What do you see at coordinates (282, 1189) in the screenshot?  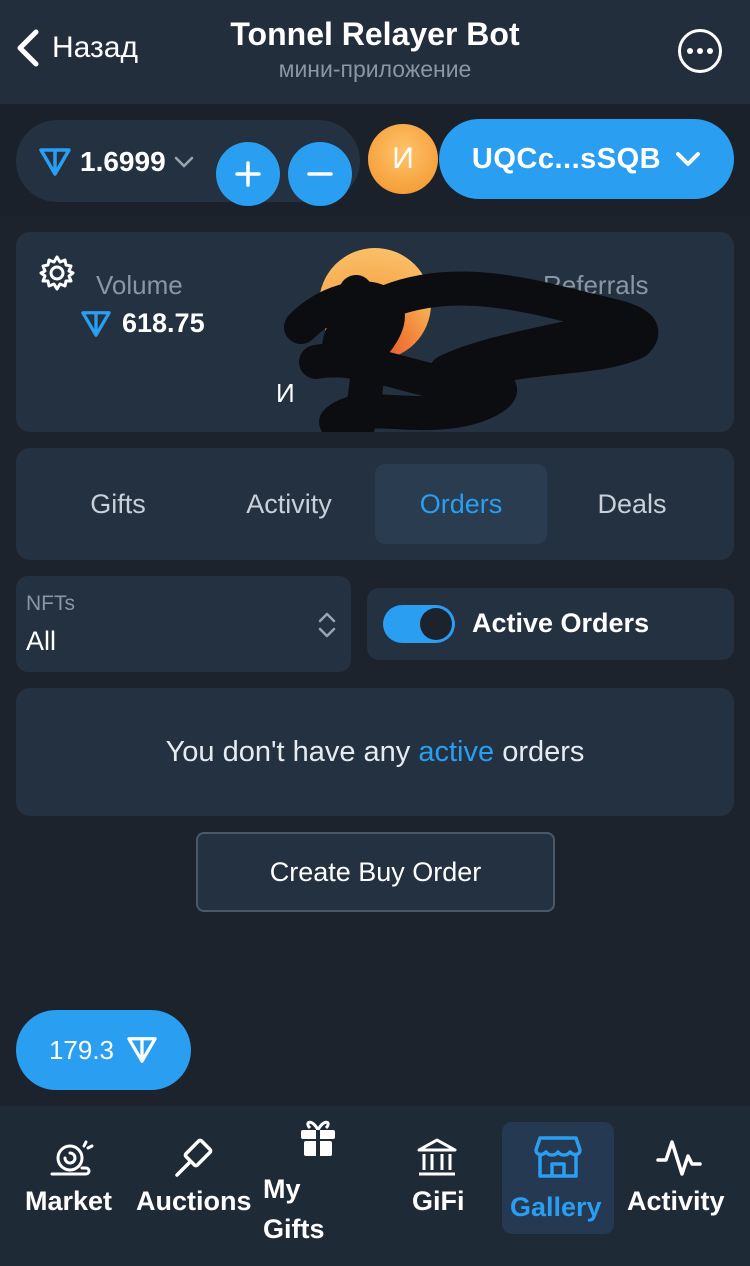 I see `nav-my-gifts-label-line1: My` at bounding box center [282, 1189].